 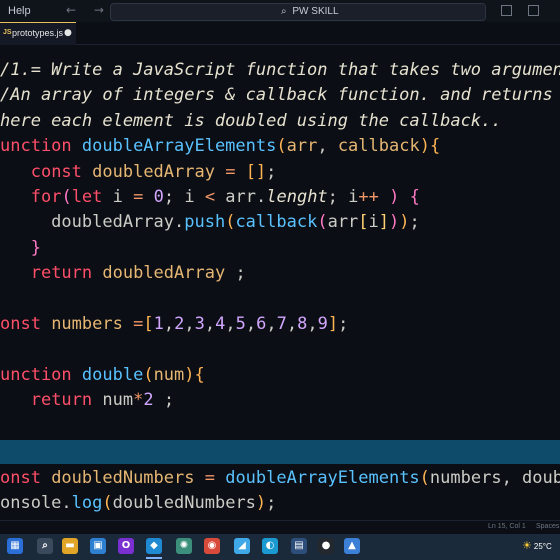 I want to click on code-line: onsole.log(doubledNumbers);, so click(x=138, y=503).